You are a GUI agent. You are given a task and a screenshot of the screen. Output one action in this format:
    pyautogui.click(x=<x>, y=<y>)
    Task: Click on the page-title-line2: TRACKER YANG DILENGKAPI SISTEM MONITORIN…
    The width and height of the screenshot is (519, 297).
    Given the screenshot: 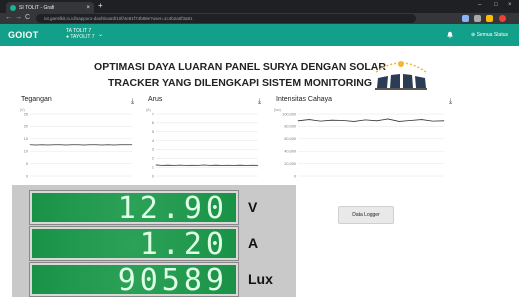 What is the action you would take?
    pyautogui.click(x=240, y=83)
    